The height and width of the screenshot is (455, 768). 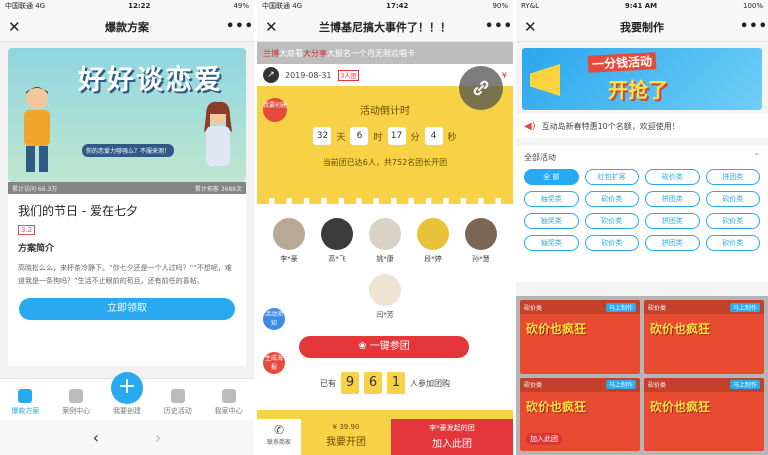 I want to click on countdown-minutes: 17, so click(x=396, y=136).